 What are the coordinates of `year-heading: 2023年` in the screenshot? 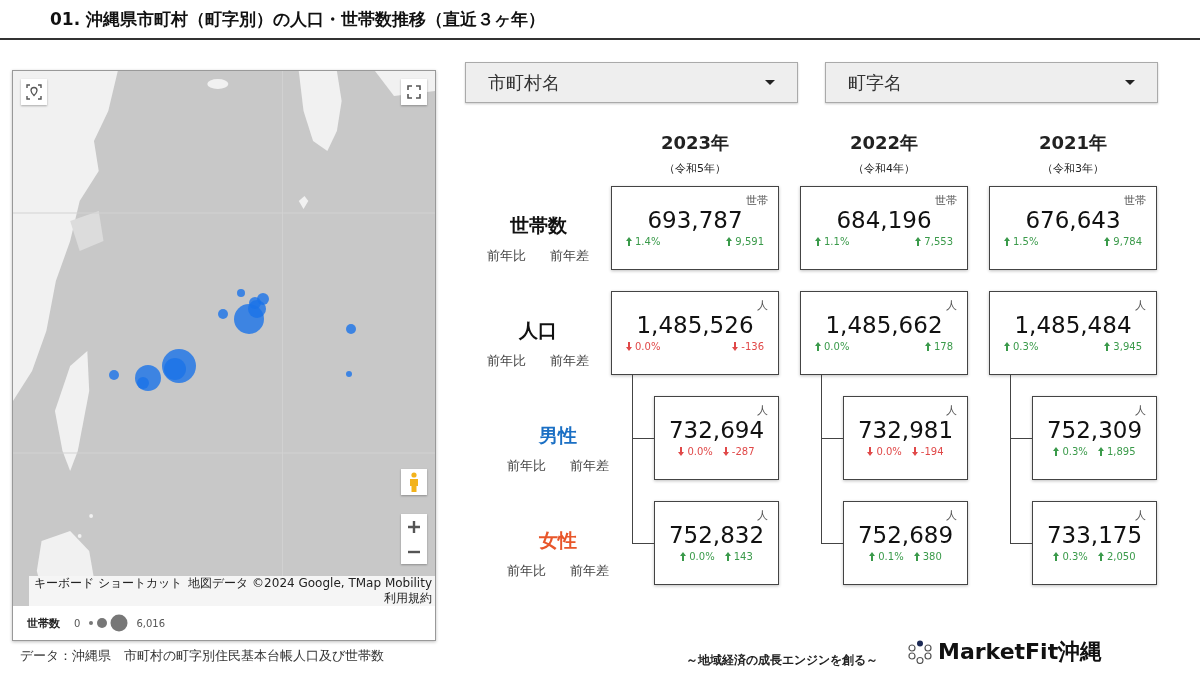 It's located at (695, 143).